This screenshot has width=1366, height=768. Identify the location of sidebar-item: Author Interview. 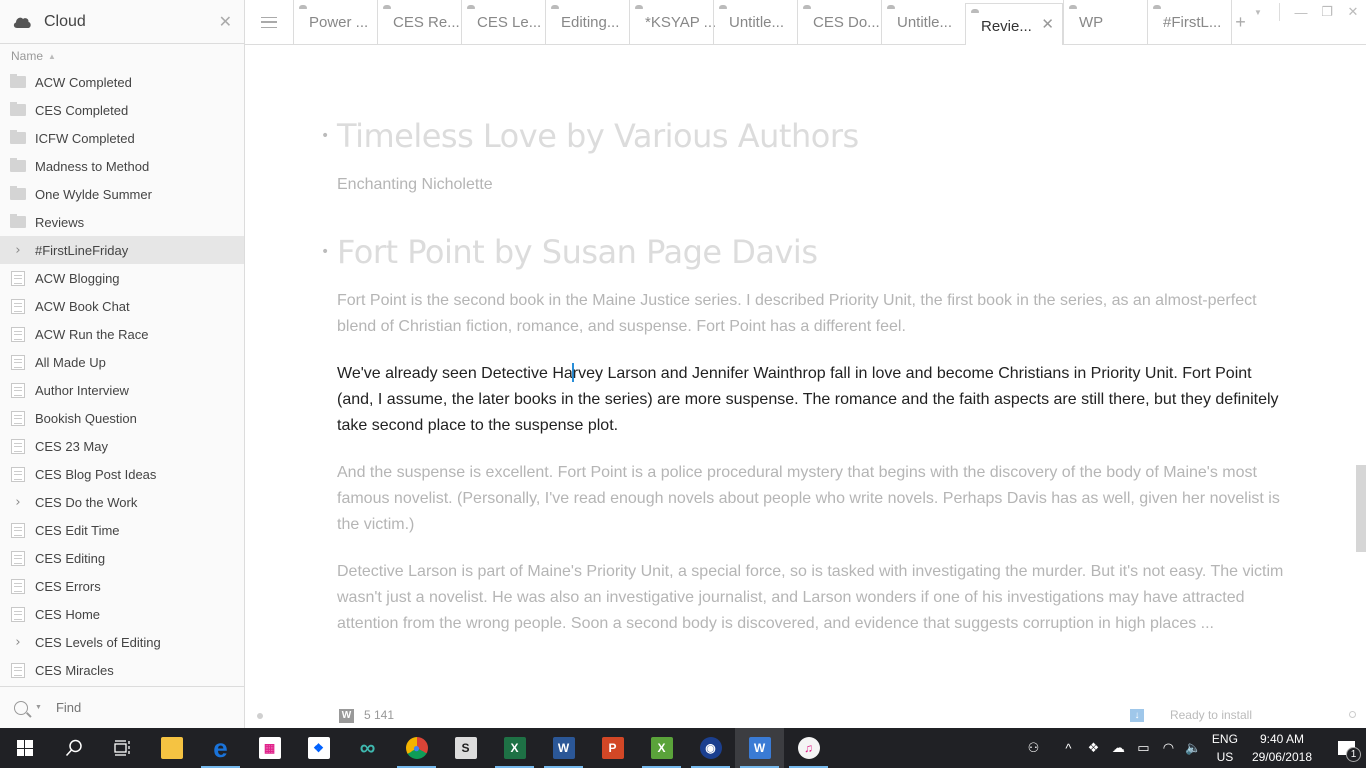
(122, 390).